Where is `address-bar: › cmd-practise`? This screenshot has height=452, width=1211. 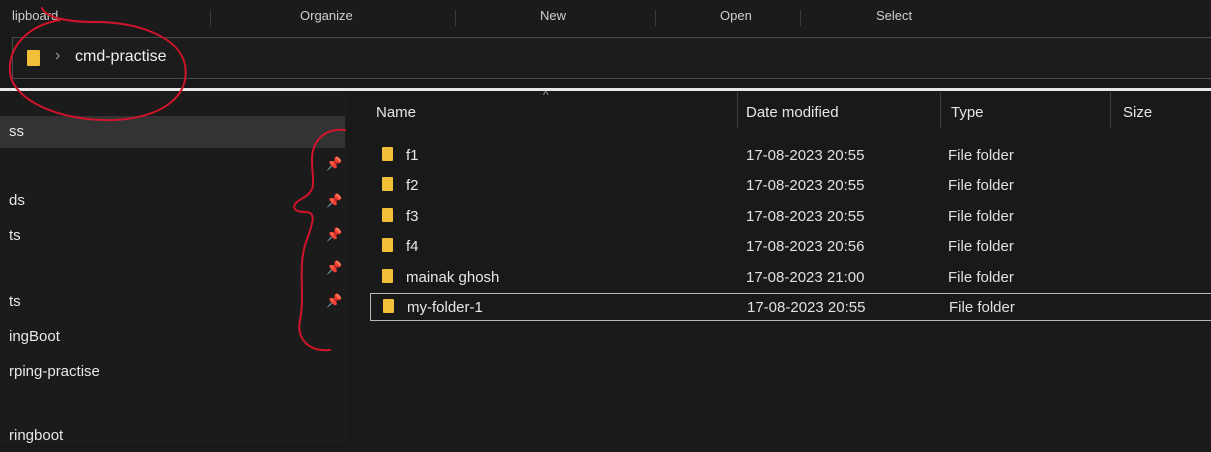 address-bar: › cmd-practise is located at coordinates (611, 58).